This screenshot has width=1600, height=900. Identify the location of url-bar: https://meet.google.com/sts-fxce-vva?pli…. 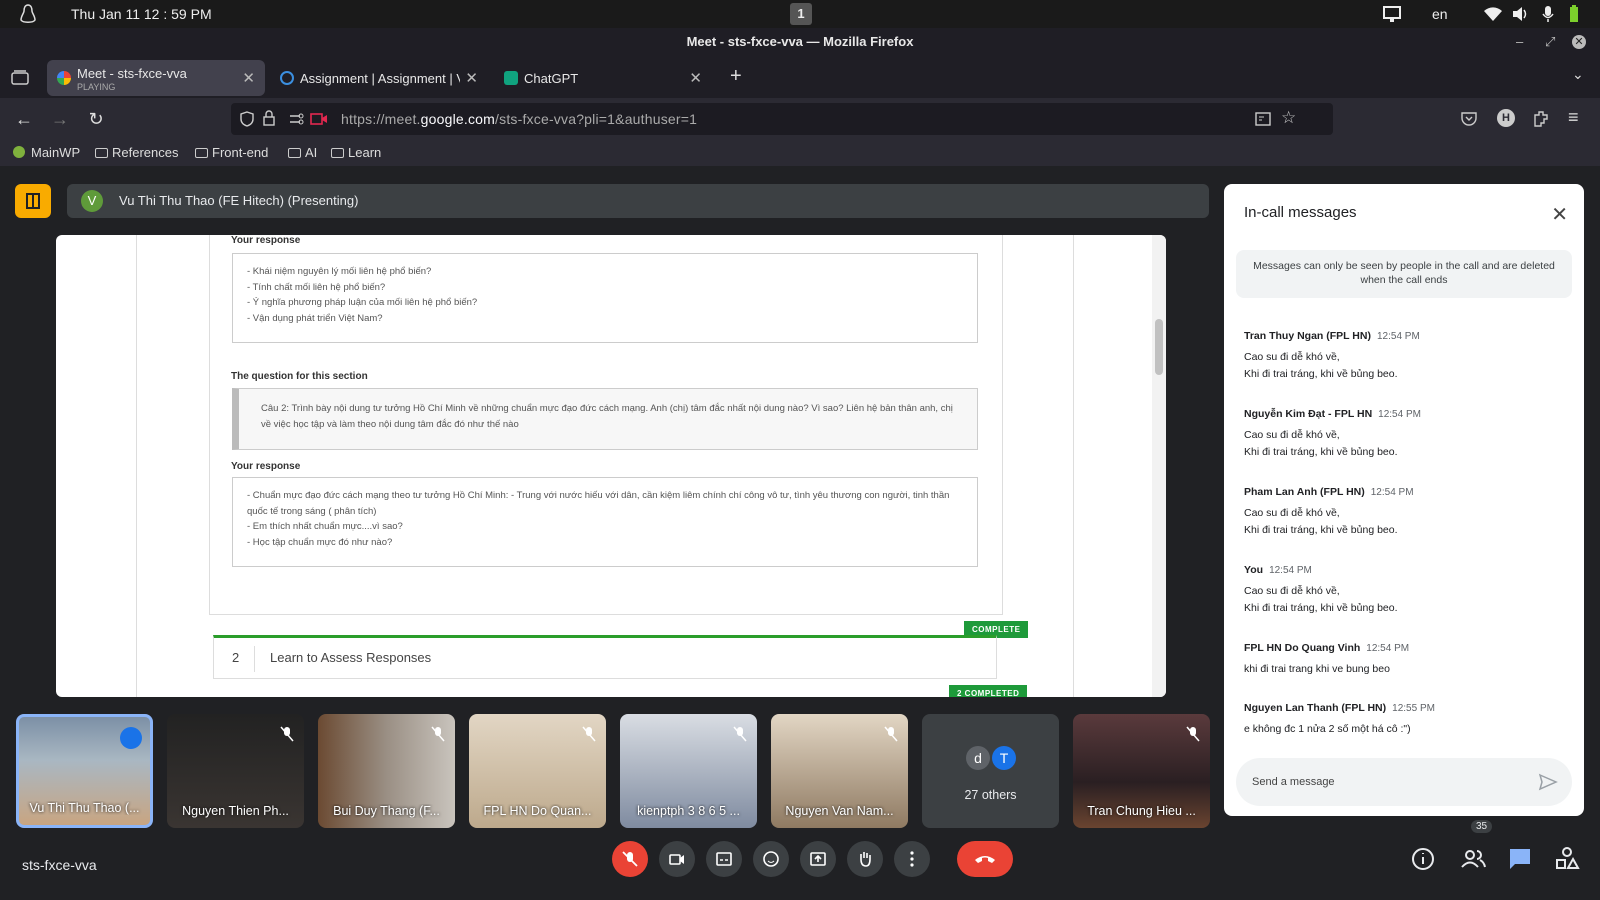
(782, 119).